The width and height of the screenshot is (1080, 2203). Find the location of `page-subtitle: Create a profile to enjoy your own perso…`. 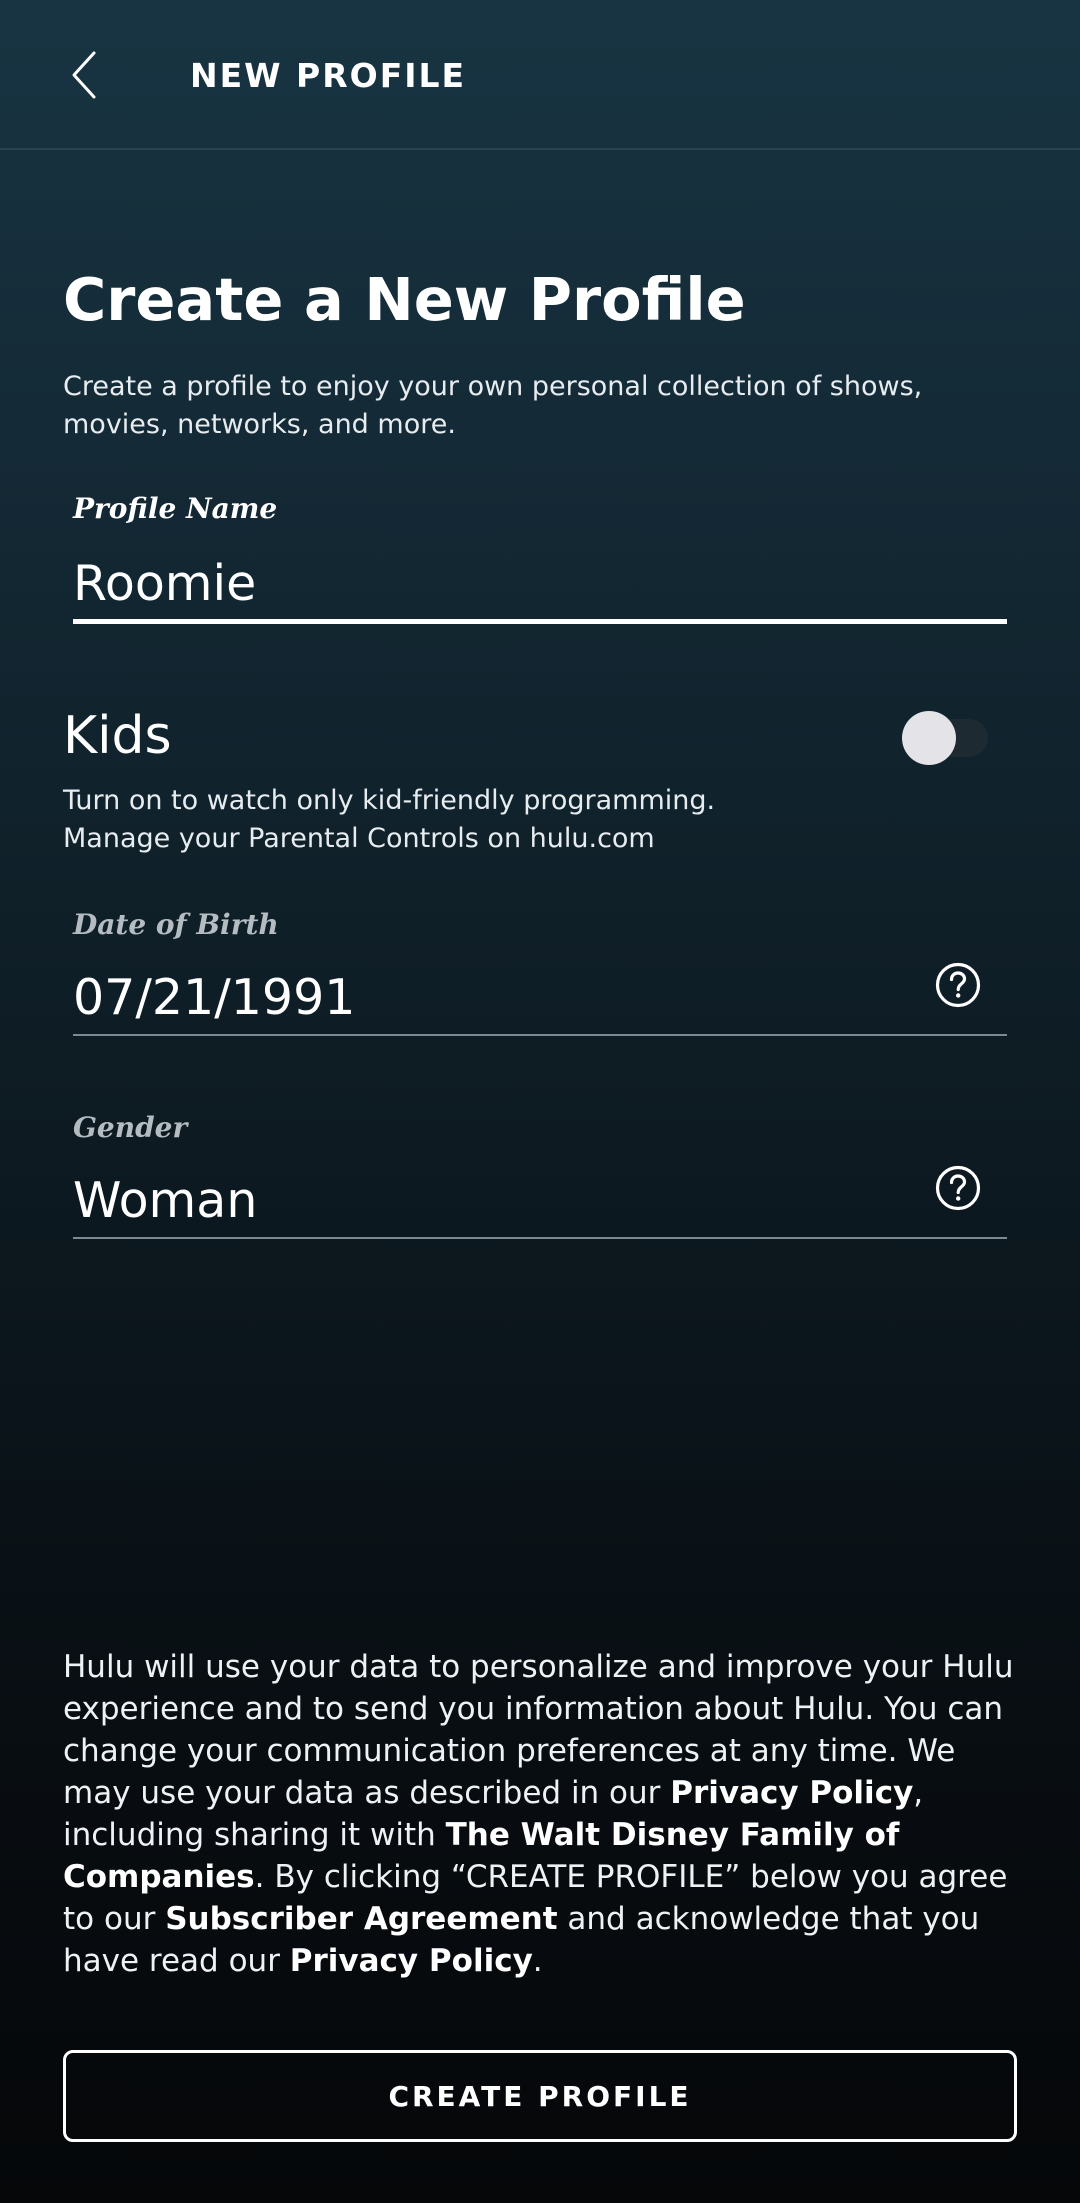

page-subtitle: Create a profile to enjoy your own perso… is located at coordinates (493, 405).